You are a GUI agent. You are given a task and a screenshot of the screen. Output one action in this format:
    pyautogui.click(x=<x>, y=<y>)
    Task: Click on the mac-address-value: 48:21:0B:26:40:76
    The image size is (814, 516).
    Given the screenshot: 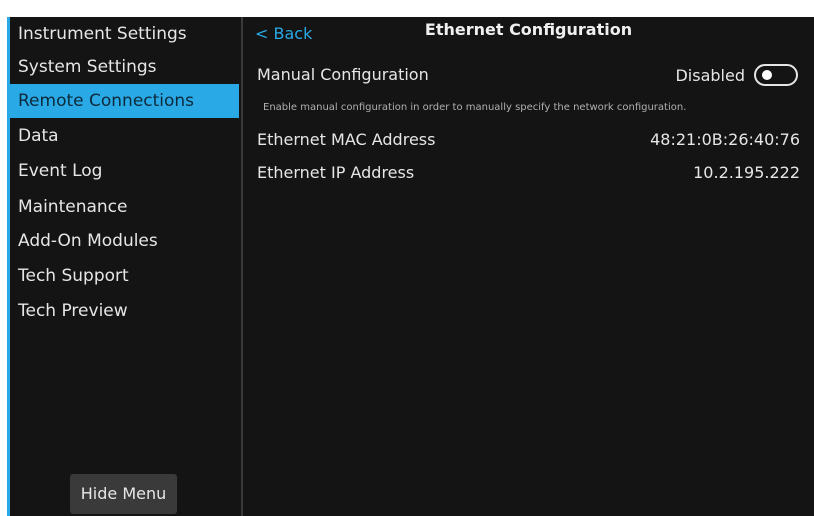 What is the action you would take?
    pyautogui.click(x=725, y=139)
    